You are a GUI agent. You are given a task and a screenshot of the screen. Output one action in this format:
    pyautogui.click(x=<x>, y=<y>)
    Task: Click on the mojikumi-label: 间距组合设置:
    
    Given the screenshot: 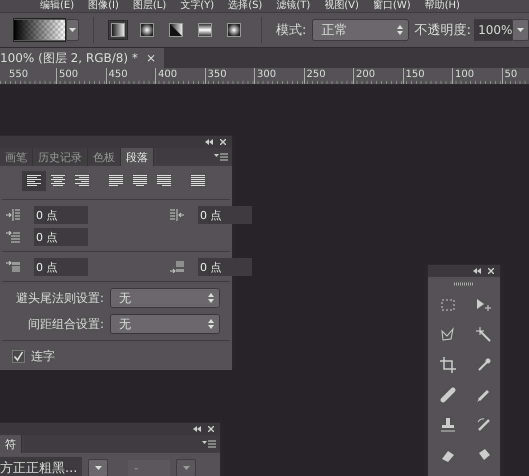 What is the action you would take?
    pyautogui.click(x=66, y=324)
    